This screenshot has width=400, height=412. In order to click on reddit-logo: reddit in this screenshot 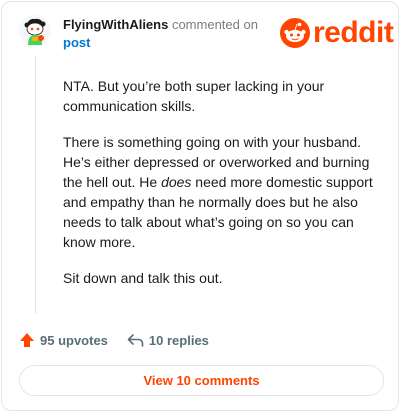, I will do `click(337, 32)`.